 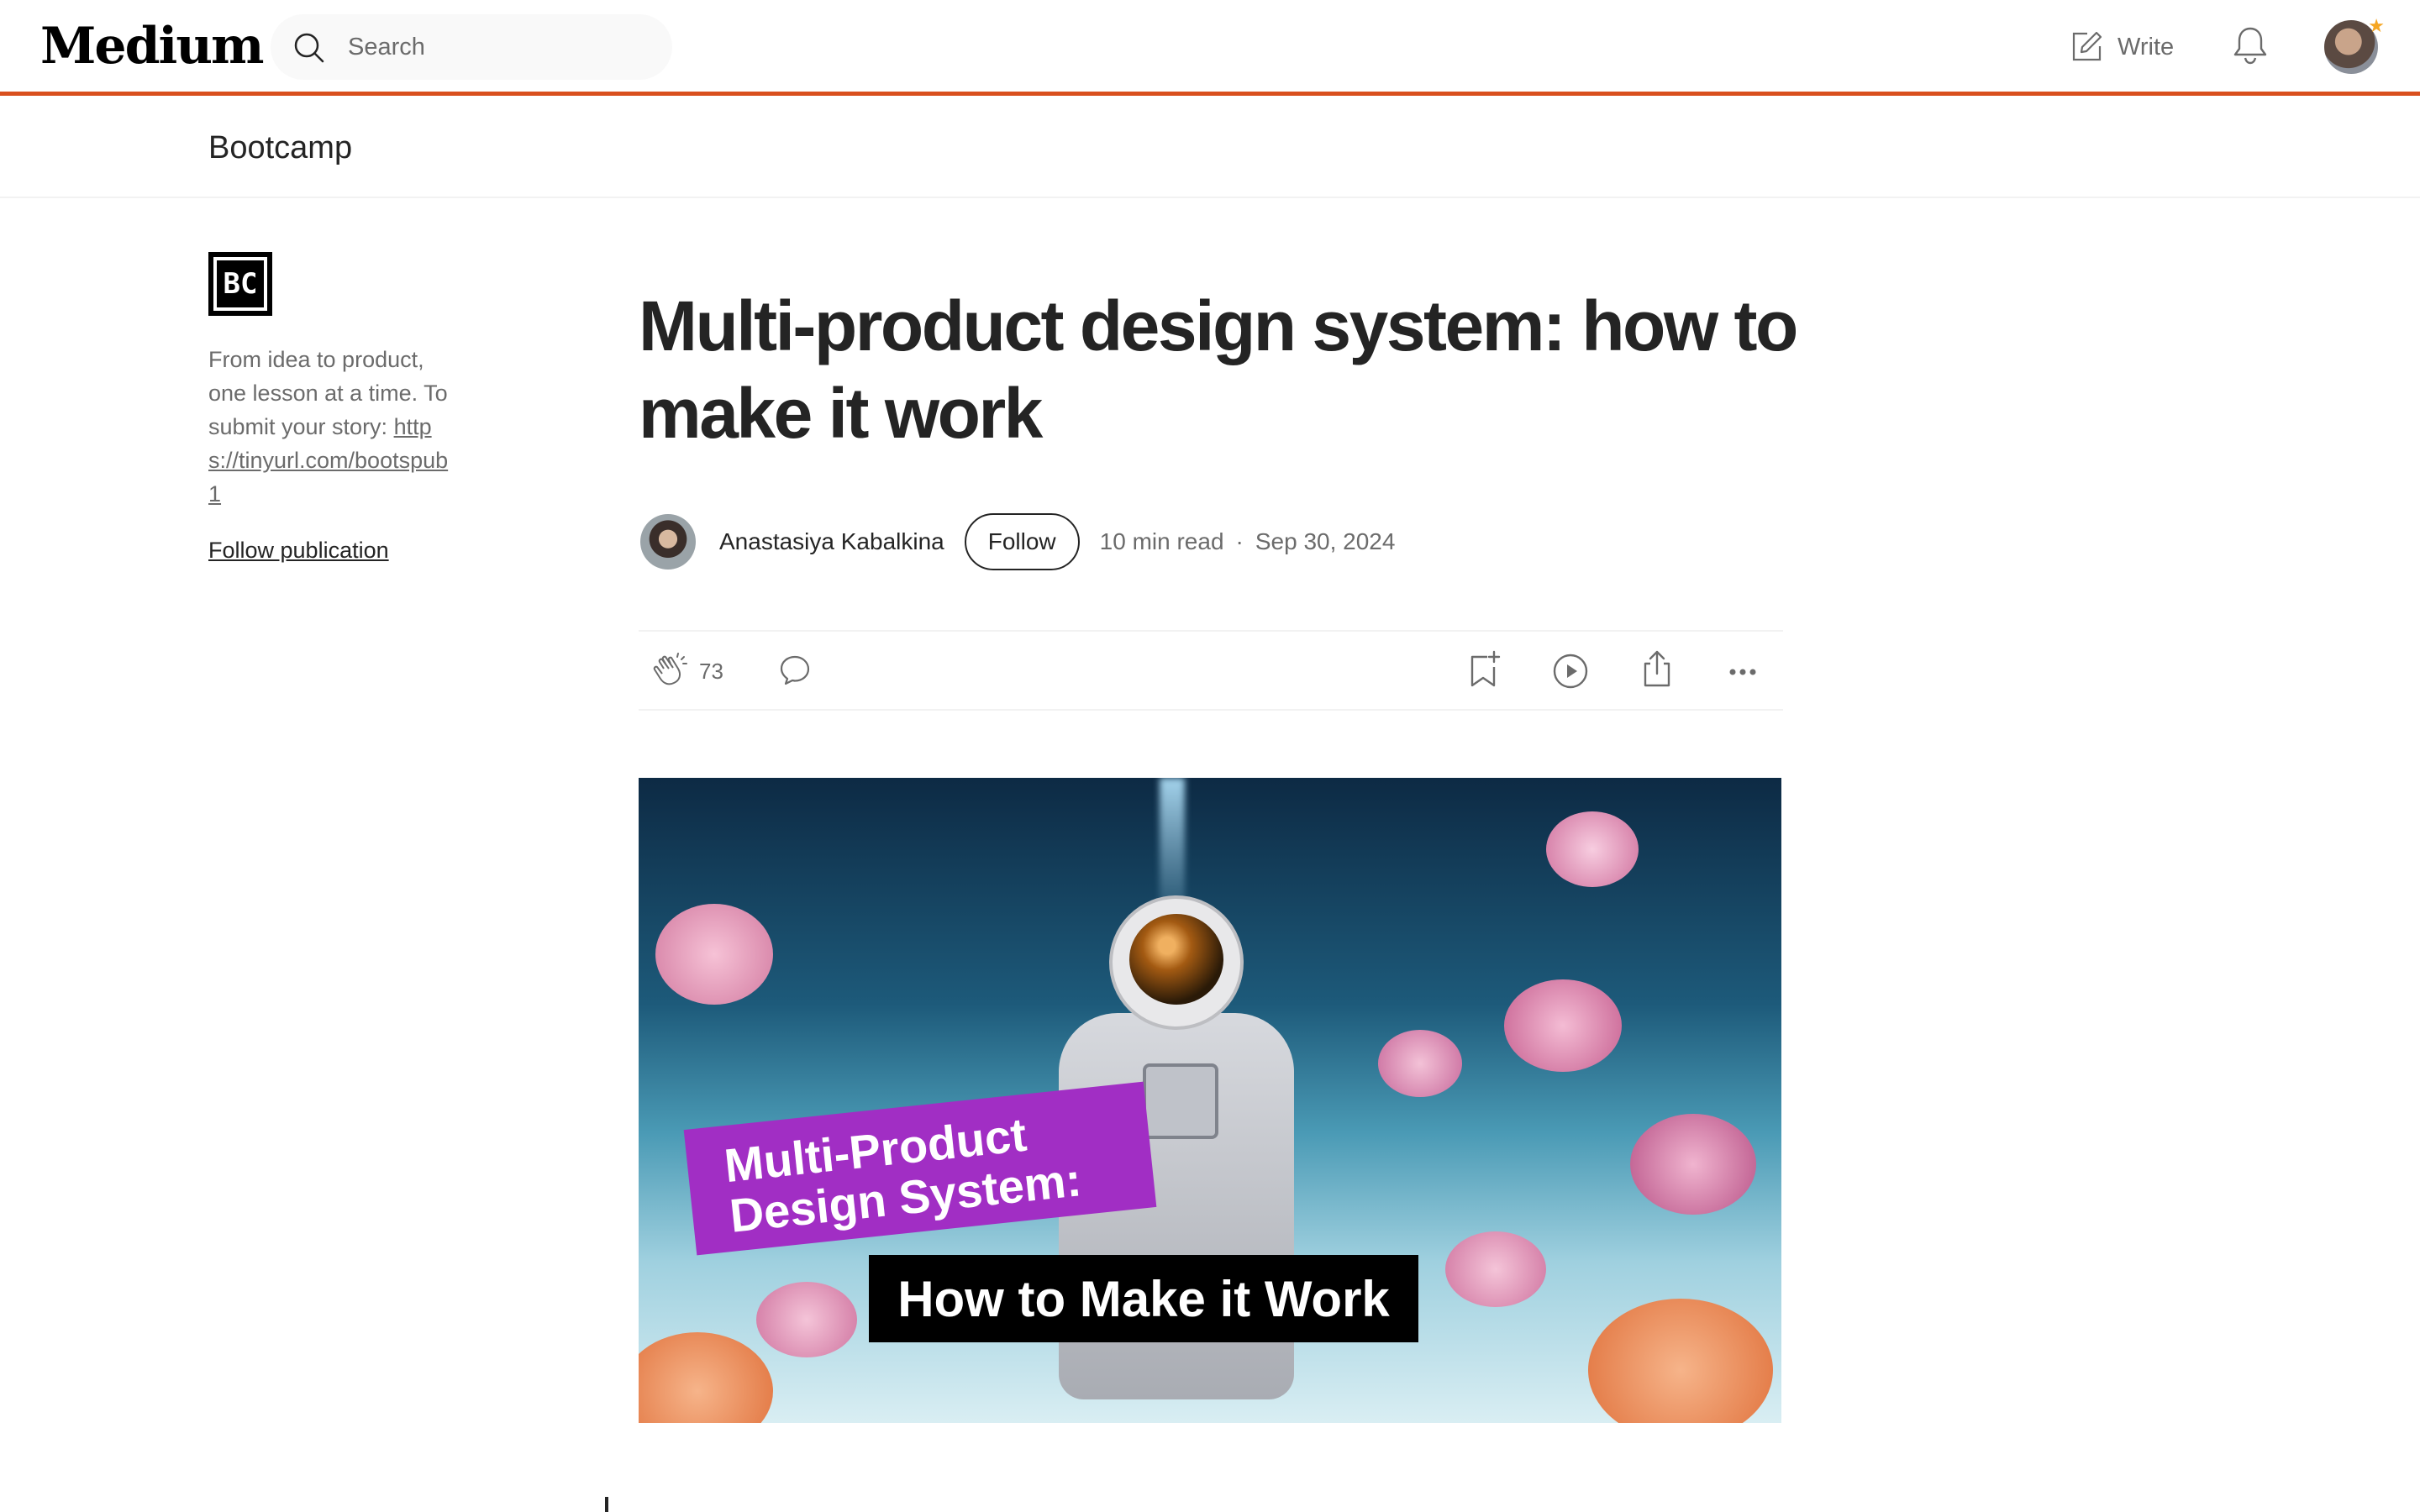 What do you see at coordinates (606, 1504) in the screenshot?
I see `text-caret` at bounding box center [606, 1504].